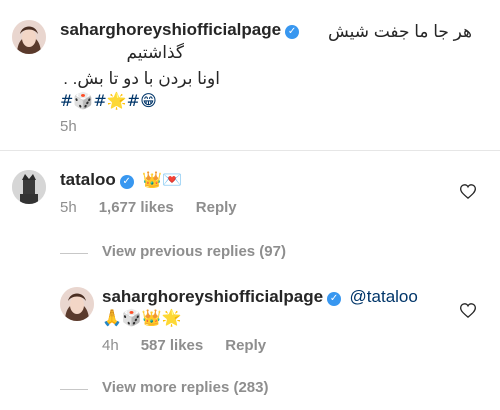 This screenshot has height=410, width=500. I want to click on post-caption-line2: گذاشتیم, so click(155, 52).